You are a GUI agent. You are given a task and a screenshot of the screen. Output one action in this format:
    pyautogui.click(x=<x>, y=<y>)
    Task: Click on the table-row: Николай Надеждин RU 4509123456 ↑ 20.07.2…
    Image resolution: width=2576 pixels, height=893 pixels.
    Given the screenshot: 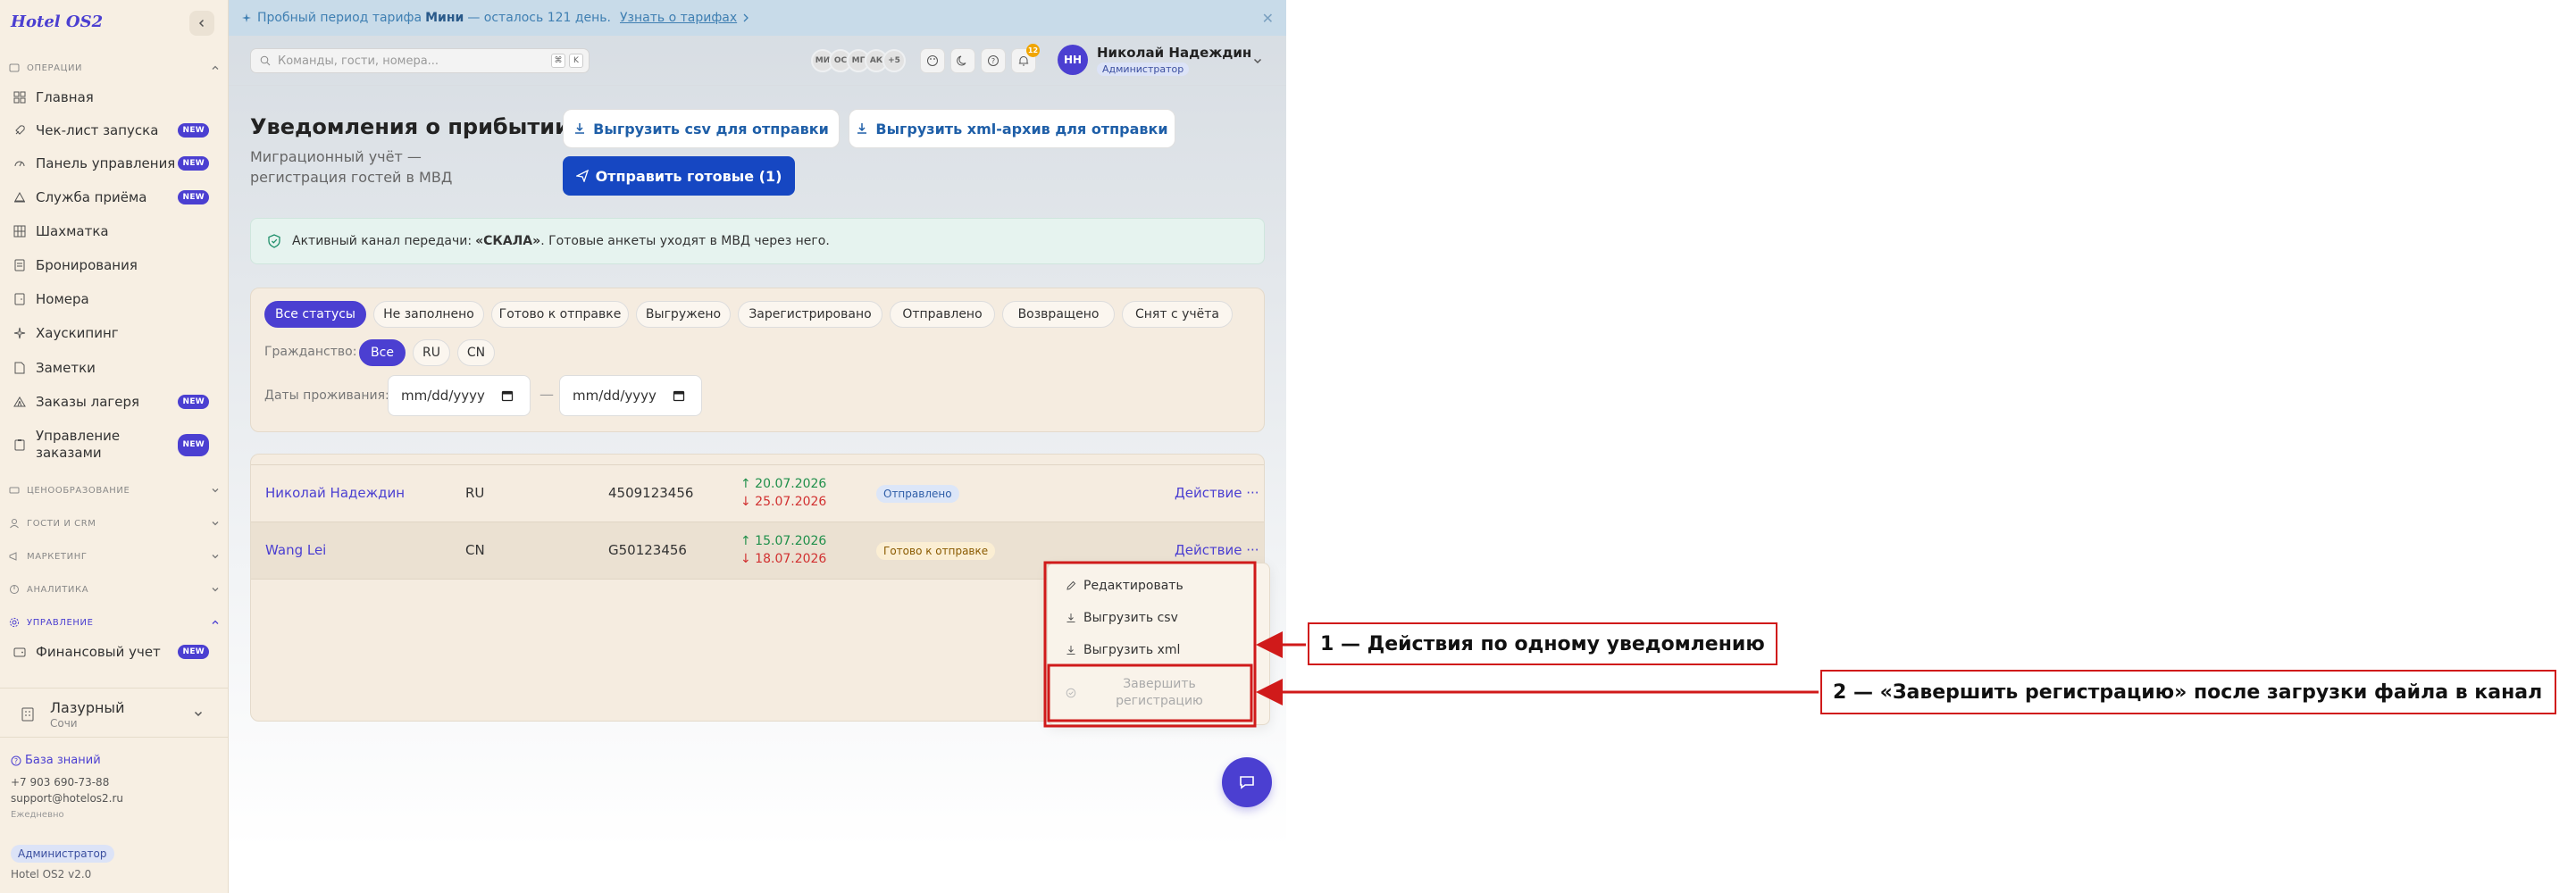 What is the action you would take?
    pyautogui.click(x=758, y=493)
    